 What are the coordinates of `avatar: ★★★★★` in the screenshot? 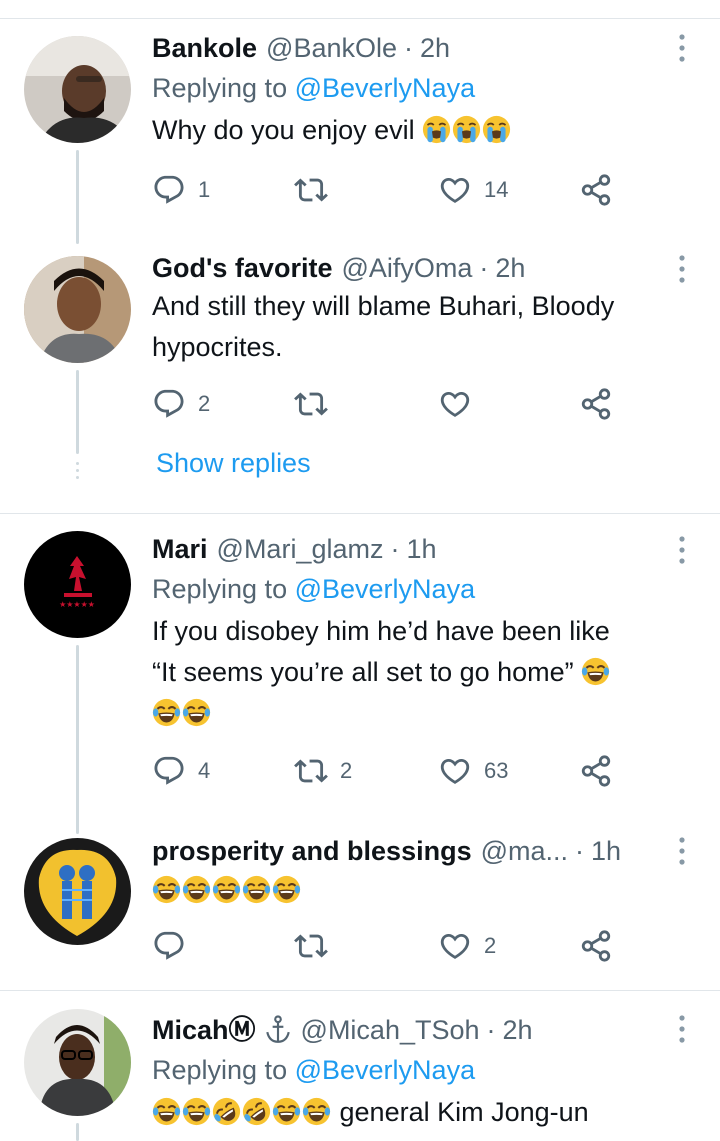 It's located at (77, 584).